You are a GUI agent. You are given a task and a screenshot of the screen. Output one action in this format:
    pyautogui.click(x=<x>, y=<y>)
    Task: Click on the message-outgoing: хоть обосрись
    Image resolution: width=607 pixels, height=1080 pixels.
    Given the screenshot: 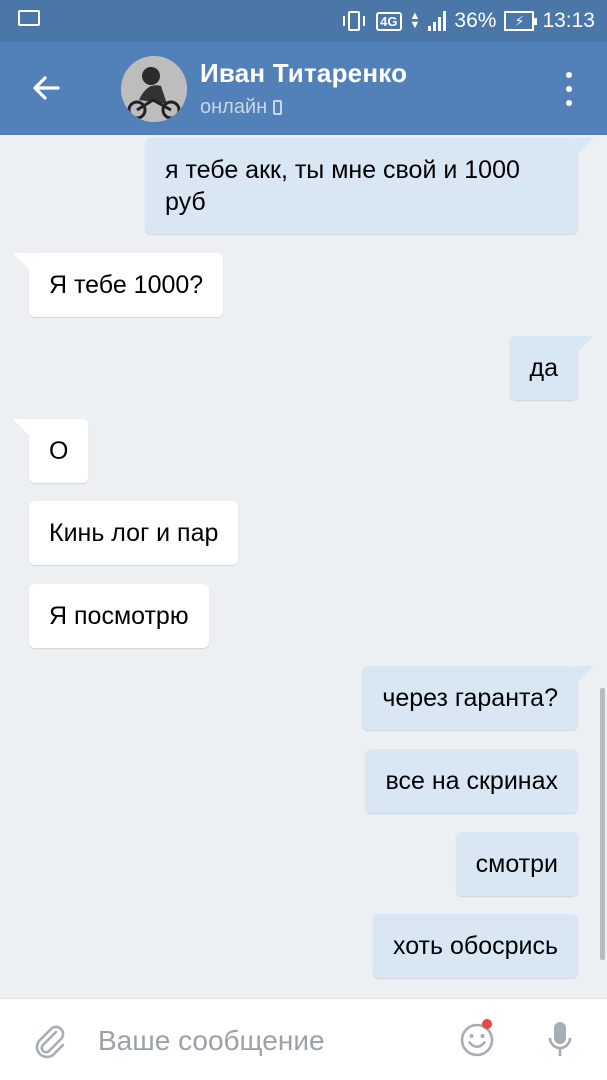 What is the action you would take?
    pyautogui.click(x=475, y=946)
    